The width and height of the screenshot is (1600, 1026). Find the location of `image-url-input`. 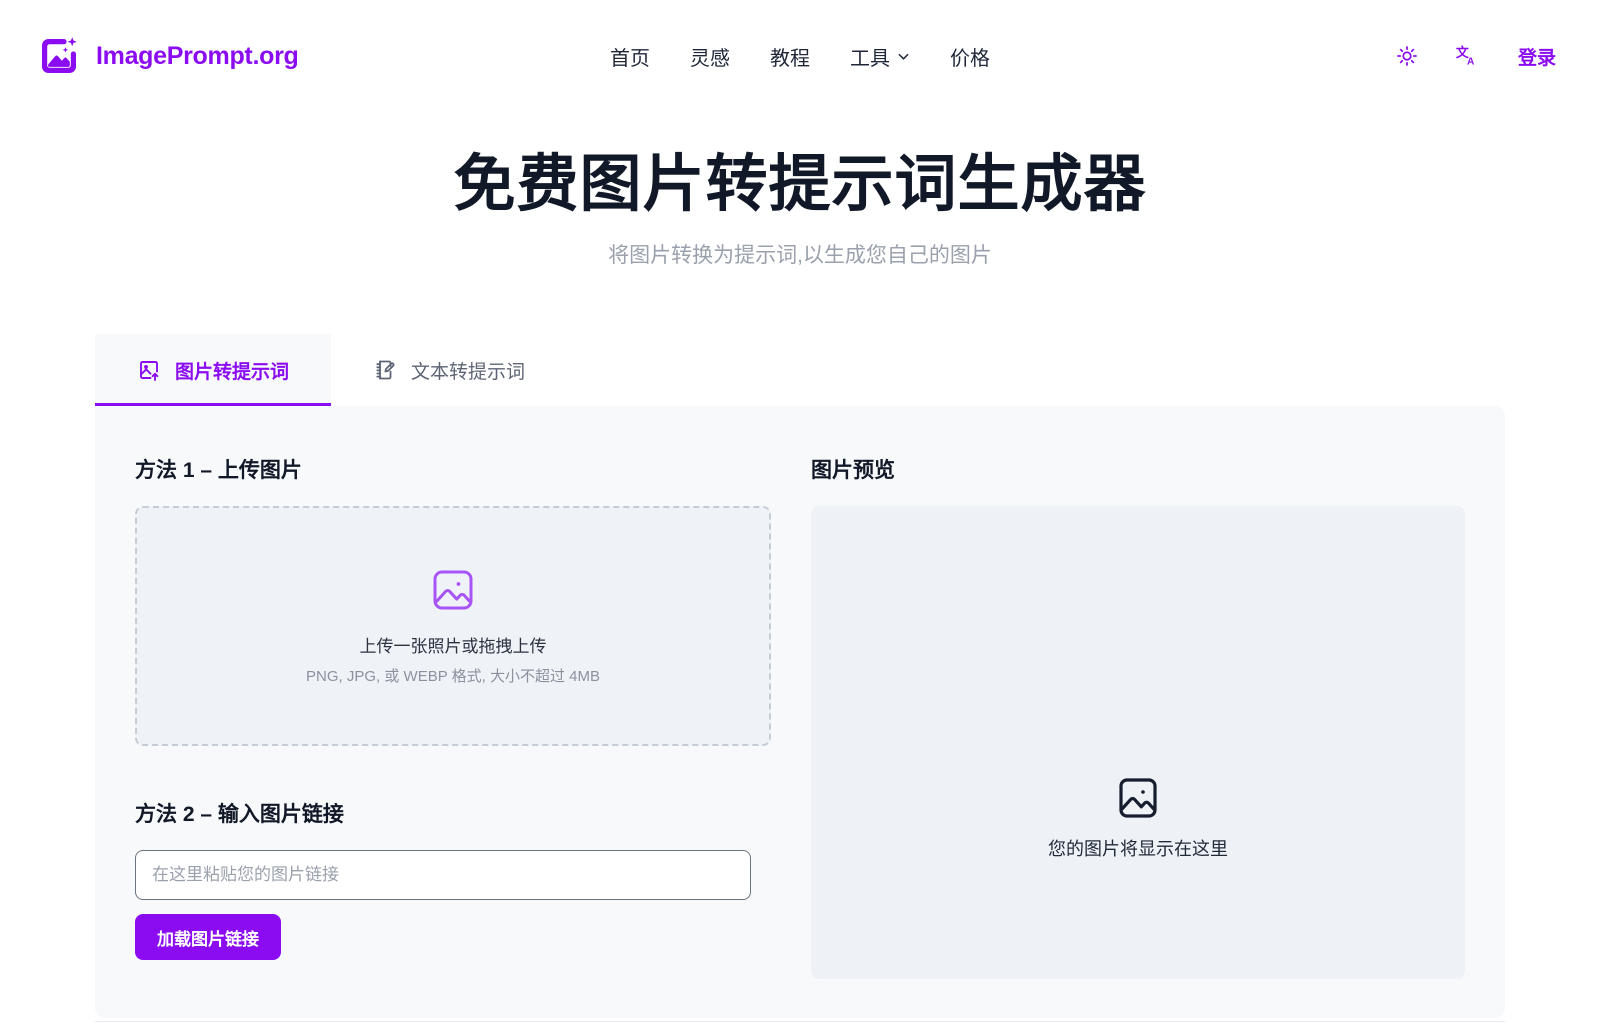

image-url-input is located at coordinates (443, 875).